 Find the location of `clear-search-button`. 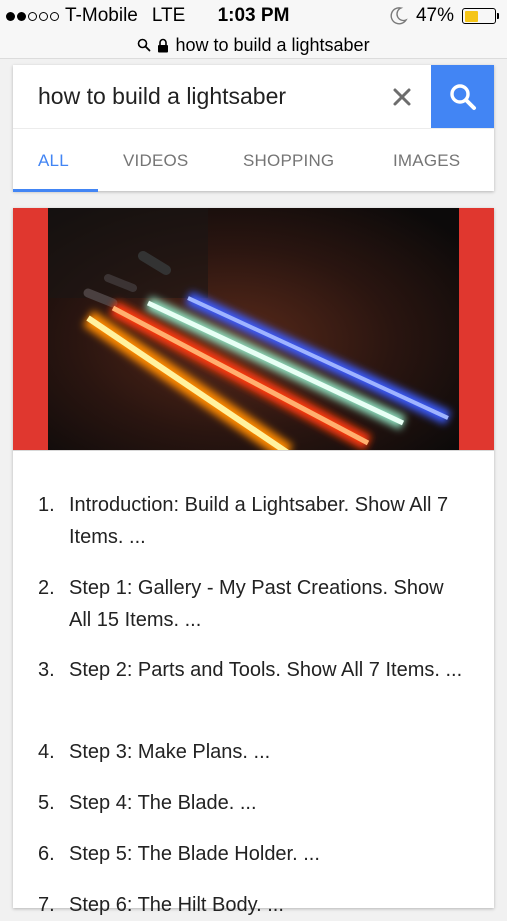

clear-search-button is located at coordinates (402, 97).